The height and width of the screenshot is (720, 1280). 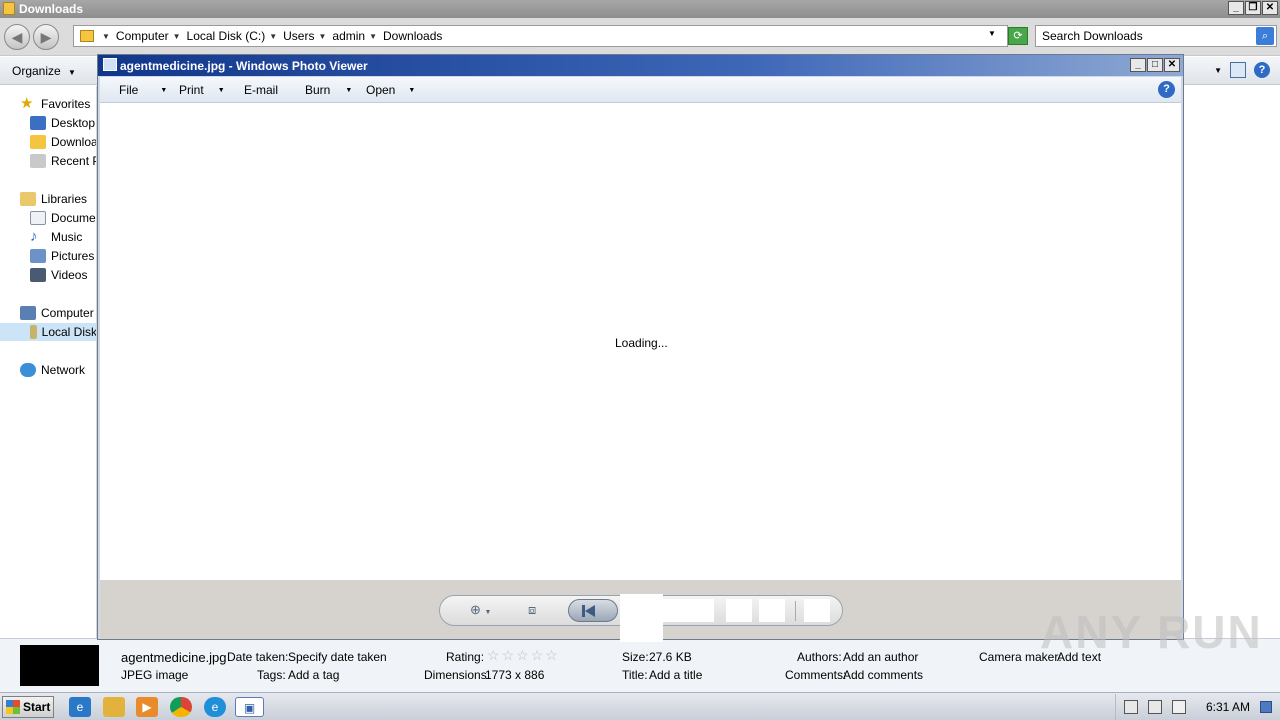 I want to click on actual-size-icon: ⧈, so click(x=532, y=610).